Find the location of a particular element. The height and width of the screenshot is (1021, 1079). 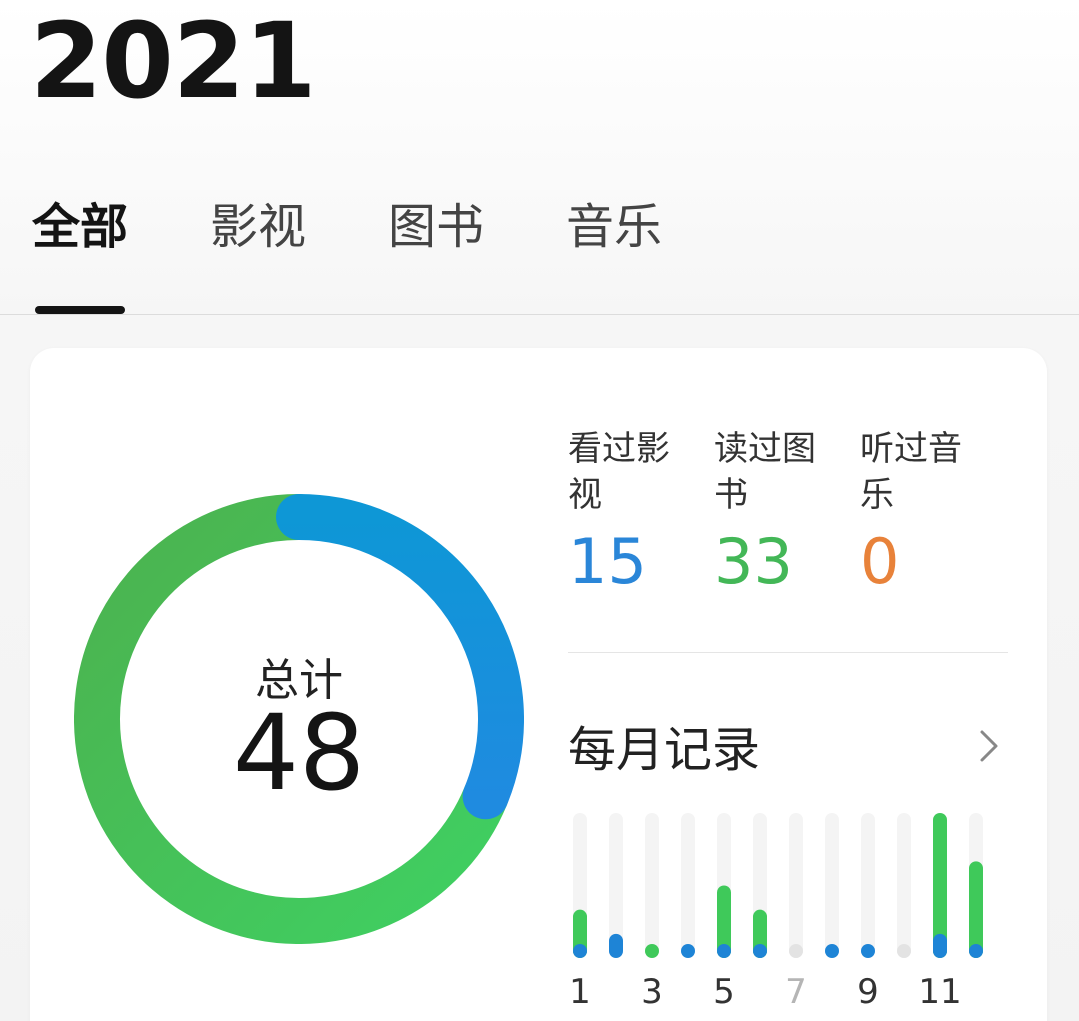

chevron-right-icon is located at coordinates (990, 746).